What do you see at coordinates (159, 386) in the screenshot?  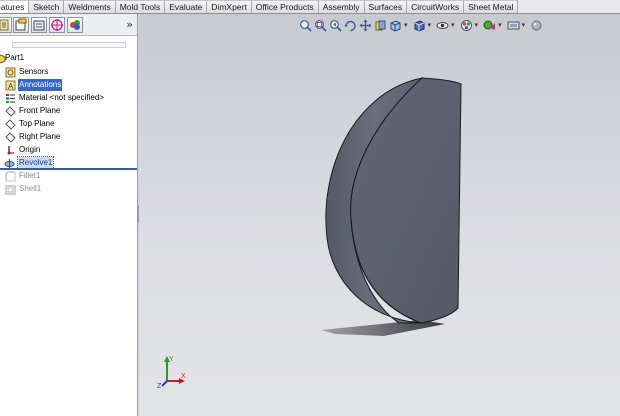 I see `svg-text: Z` at bounding box center [159, 386].